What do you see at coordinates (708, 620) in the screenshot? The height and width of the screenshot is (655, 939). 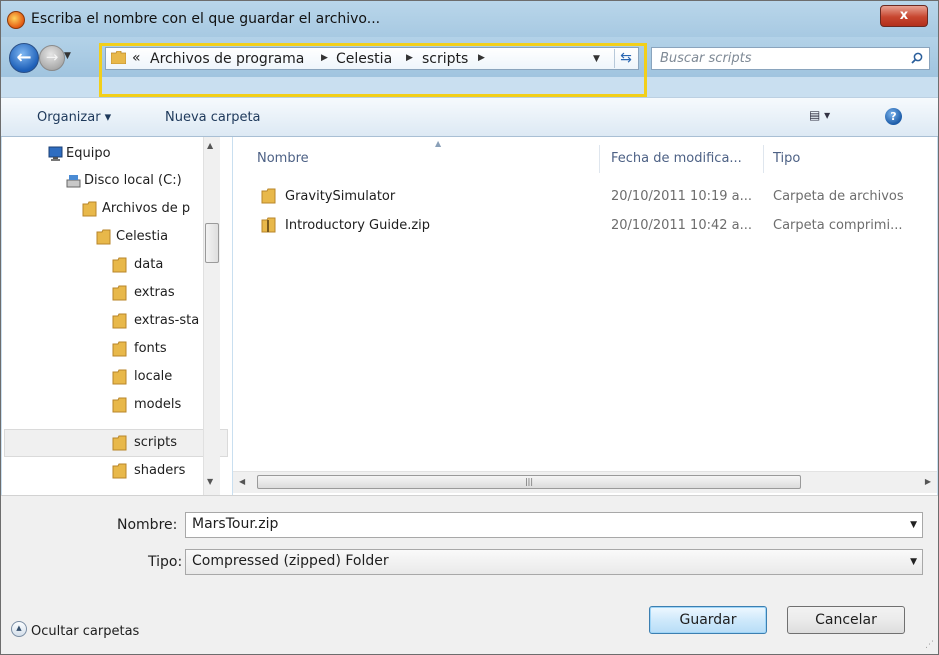 I see `save-button: Guardar` at bounding box center [708, 620].